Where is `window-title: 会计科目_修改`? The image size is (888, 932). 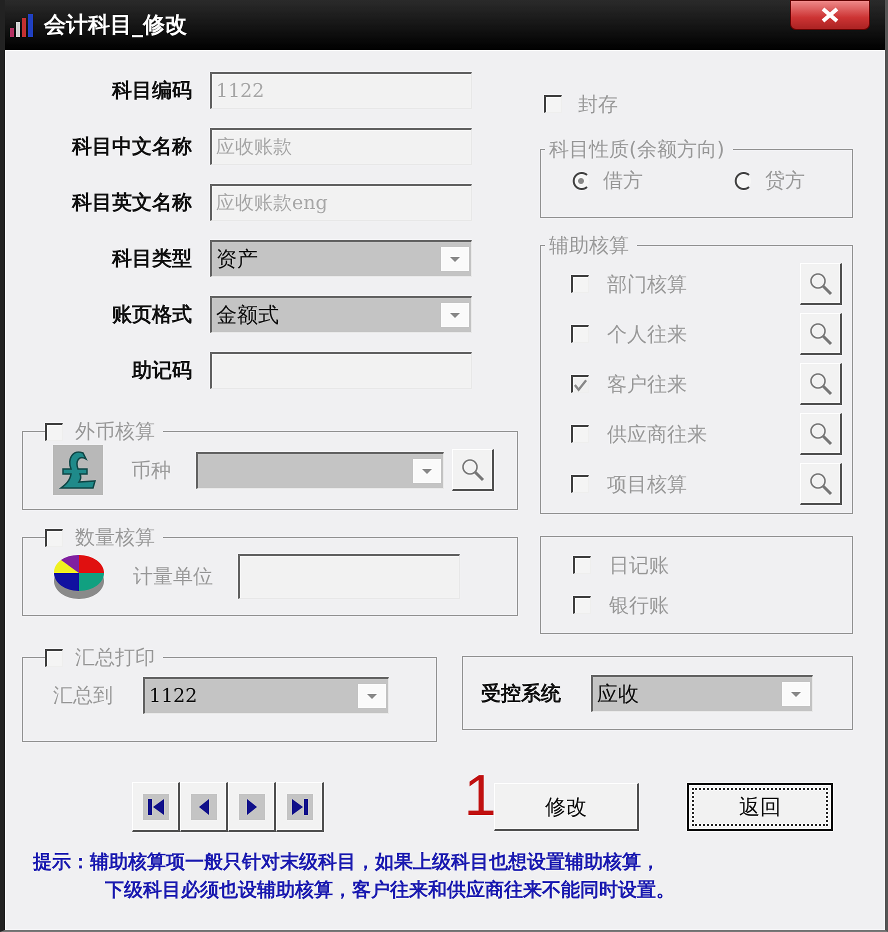
window-title: 会计科目_修改 is located at coordinates (115, 26).